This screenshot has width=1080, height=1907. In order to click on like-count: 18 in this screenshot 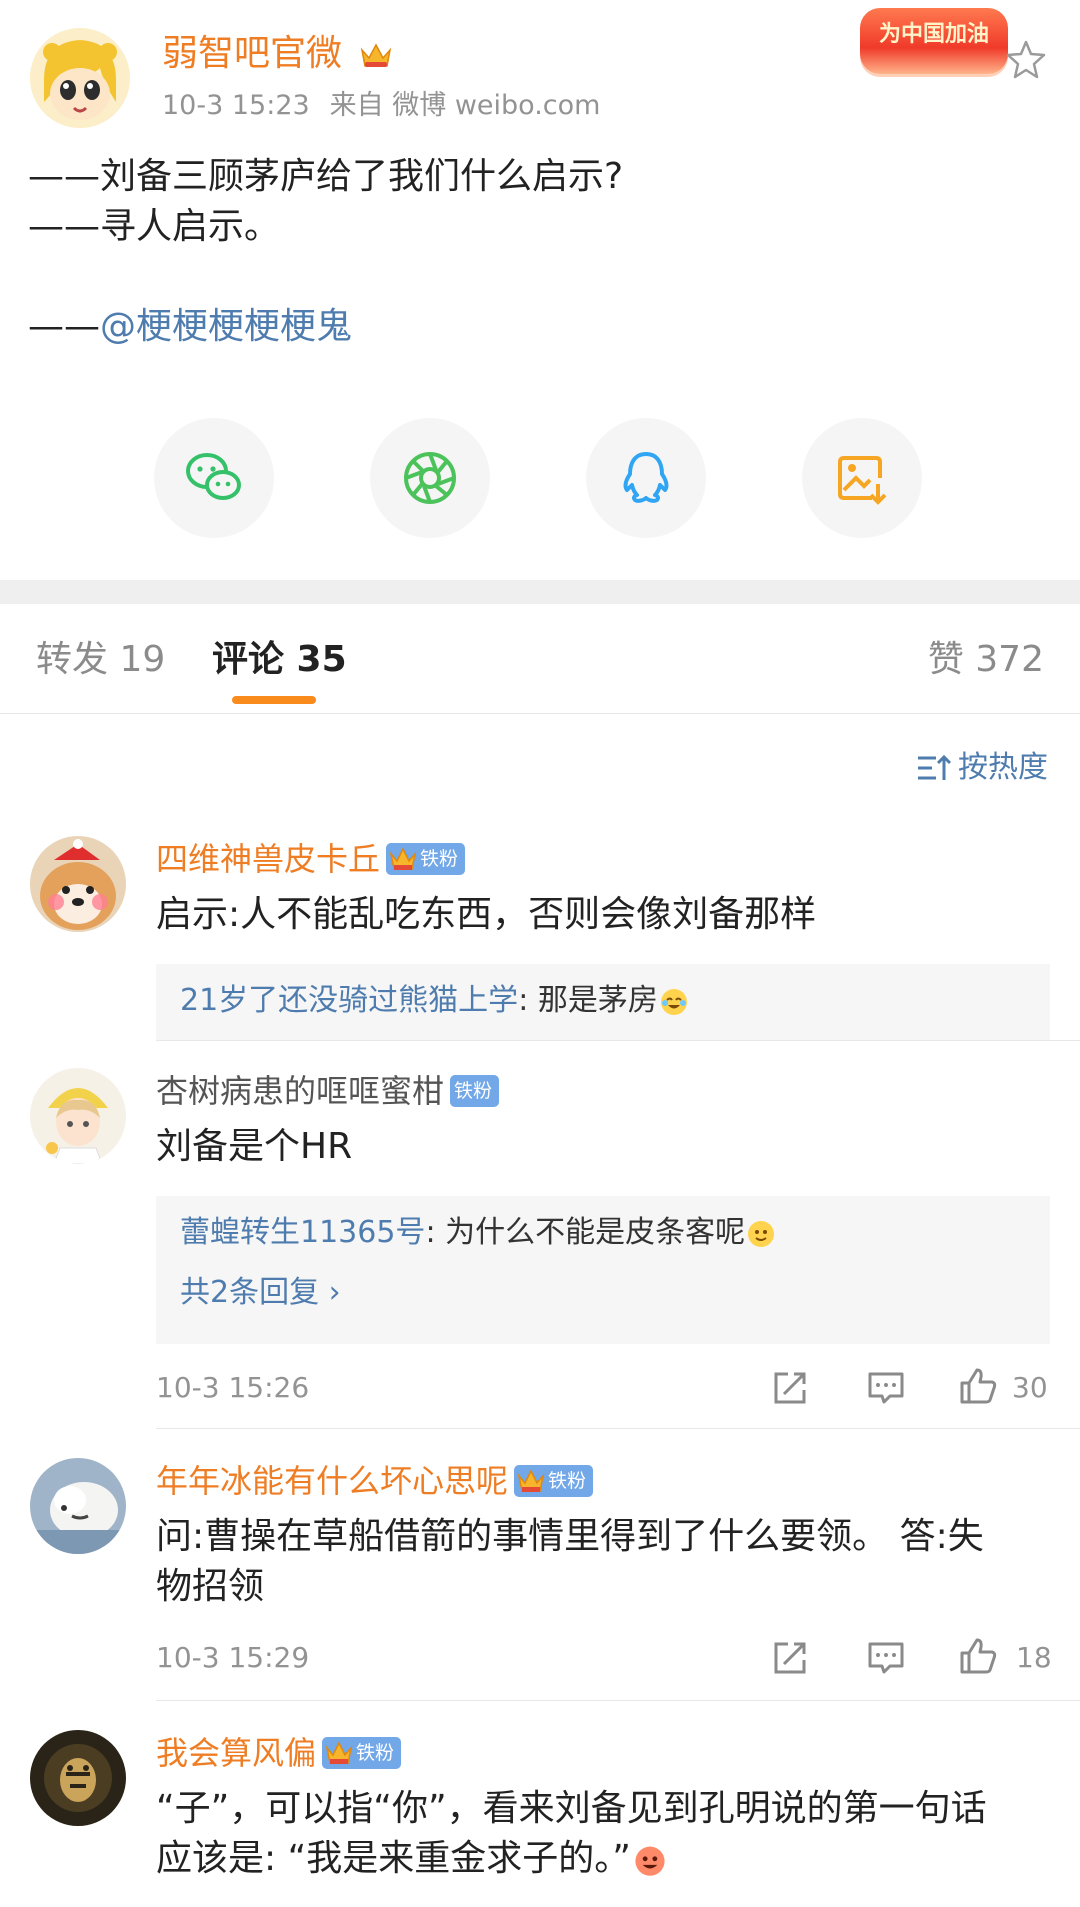, I will do `click(1034, 1657)`.